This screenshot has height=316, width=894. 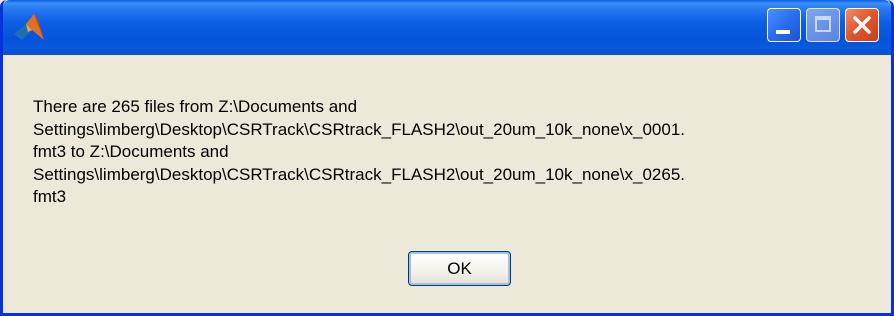 I want to click on matlab-logo-icon, so click(x=29, y=27).